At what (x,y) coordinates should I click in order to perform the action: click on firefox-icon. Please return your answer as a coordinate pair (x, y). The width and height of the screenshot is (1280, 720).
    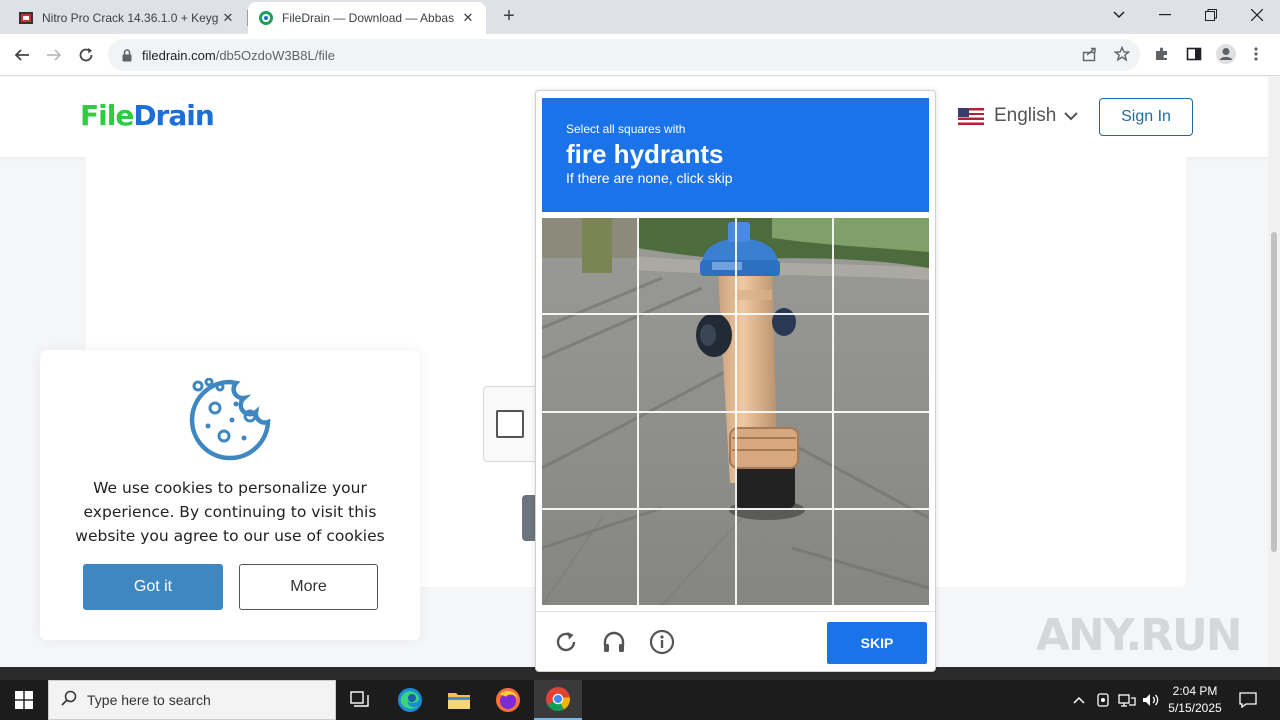
    Looking at the image, I should click on (508, 700).